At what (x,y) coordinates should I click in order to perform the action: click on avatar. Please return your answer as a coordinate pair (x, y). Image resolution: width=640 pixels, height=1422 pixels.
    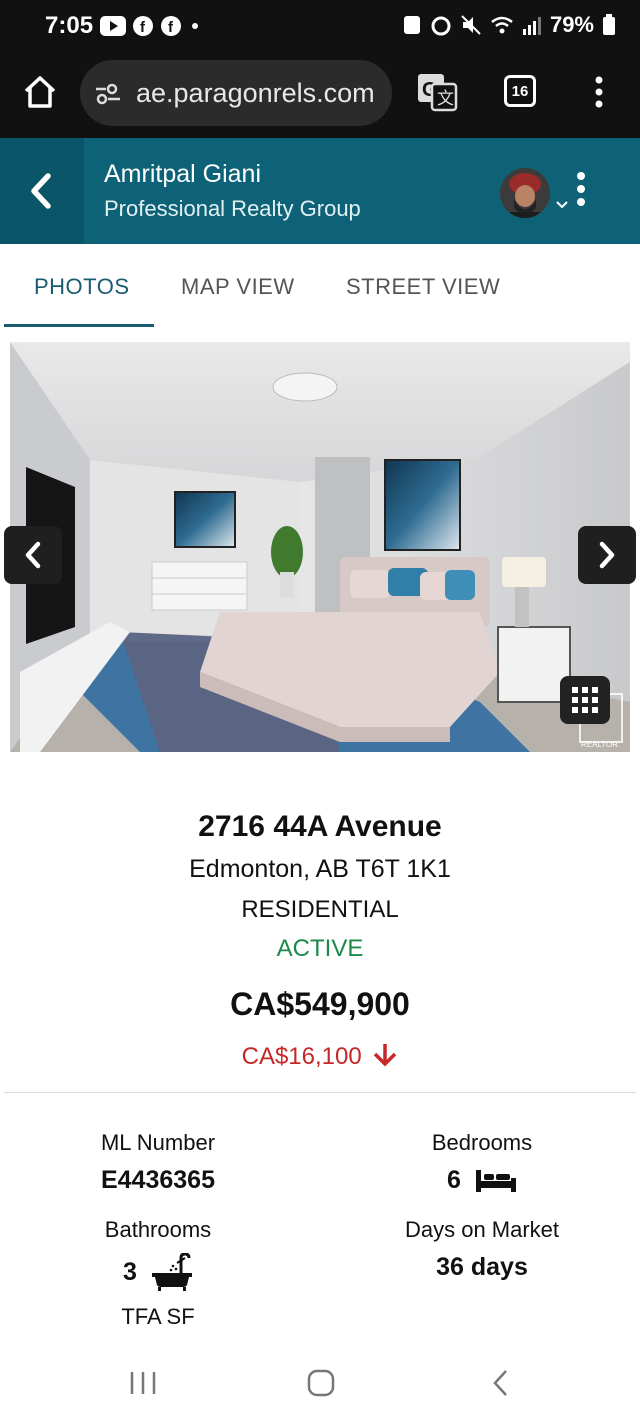
    Looking at the image, I should click on (525, 193).